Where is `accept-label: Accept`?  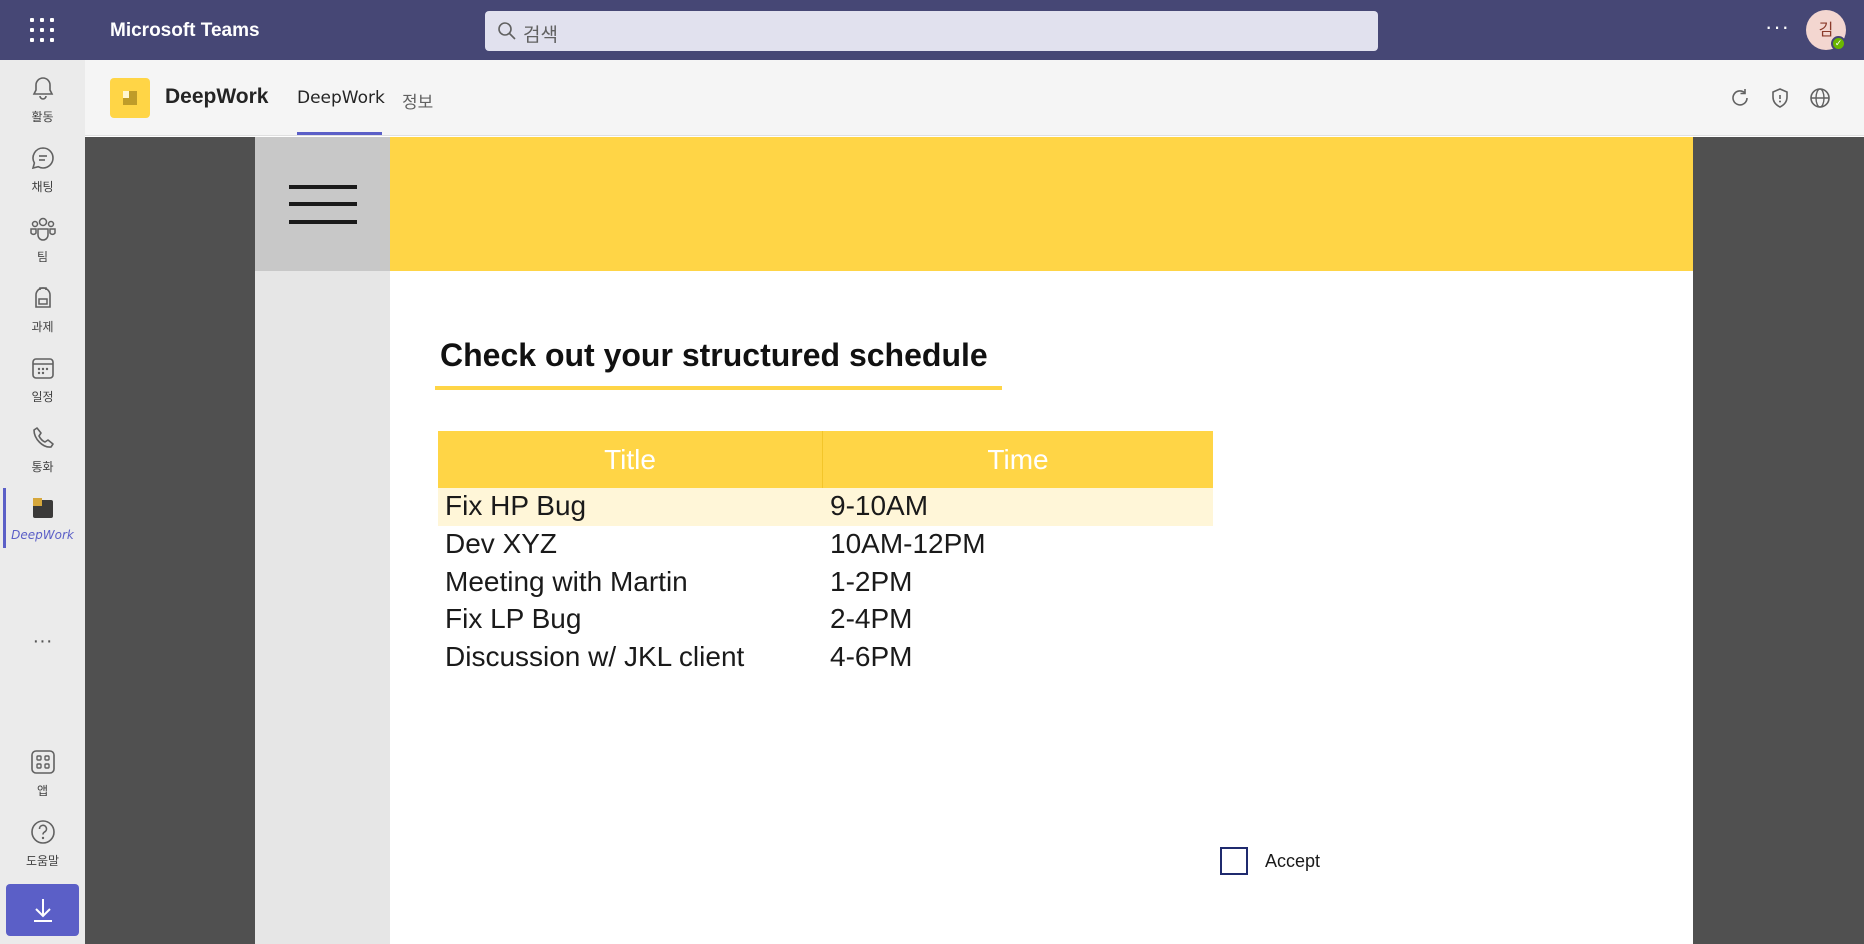
accept-label: Accept is located at coordinates (1293, 861).